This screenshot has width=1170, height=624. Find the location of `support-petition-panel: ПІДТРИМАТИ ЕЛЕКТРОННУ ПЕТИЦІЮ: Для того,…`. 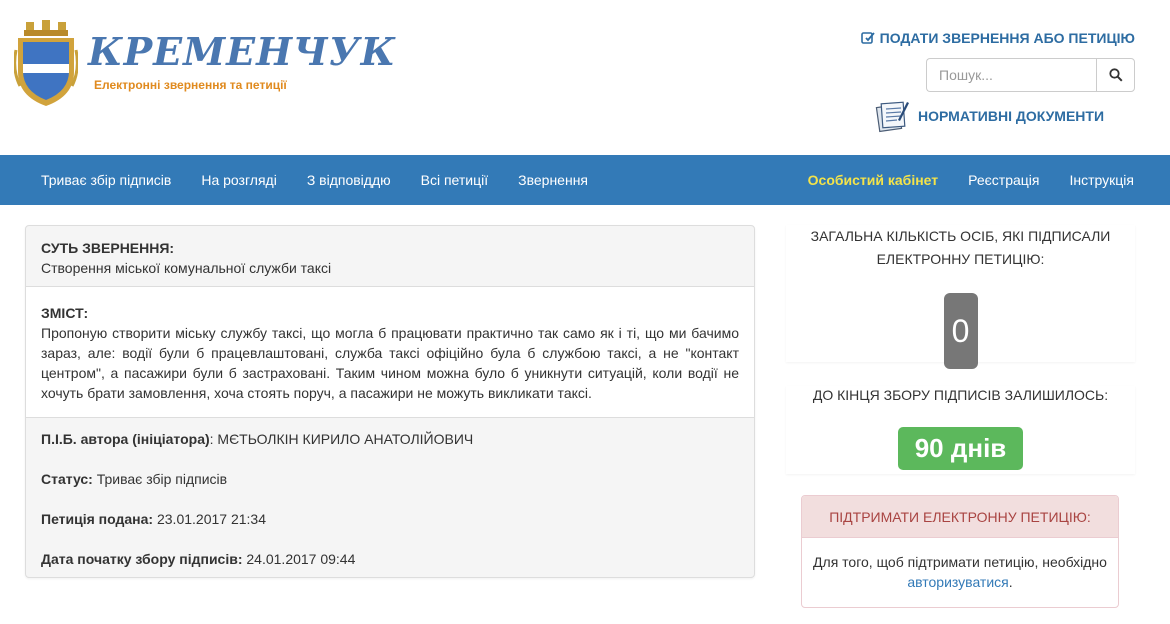

support-petition-panel: ПІДТРИМАТИ ЕЛЕКТРОННУ ПЕТИЦІЮ: Для того,… is located at coordinates (960, 551).